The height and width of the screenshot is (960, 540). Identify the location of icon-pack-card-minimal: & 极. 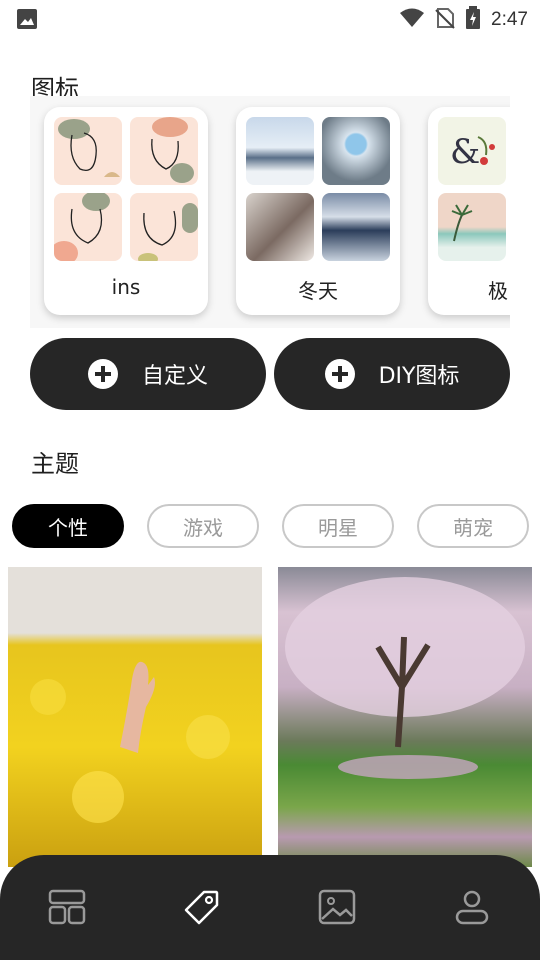
(469, 211).